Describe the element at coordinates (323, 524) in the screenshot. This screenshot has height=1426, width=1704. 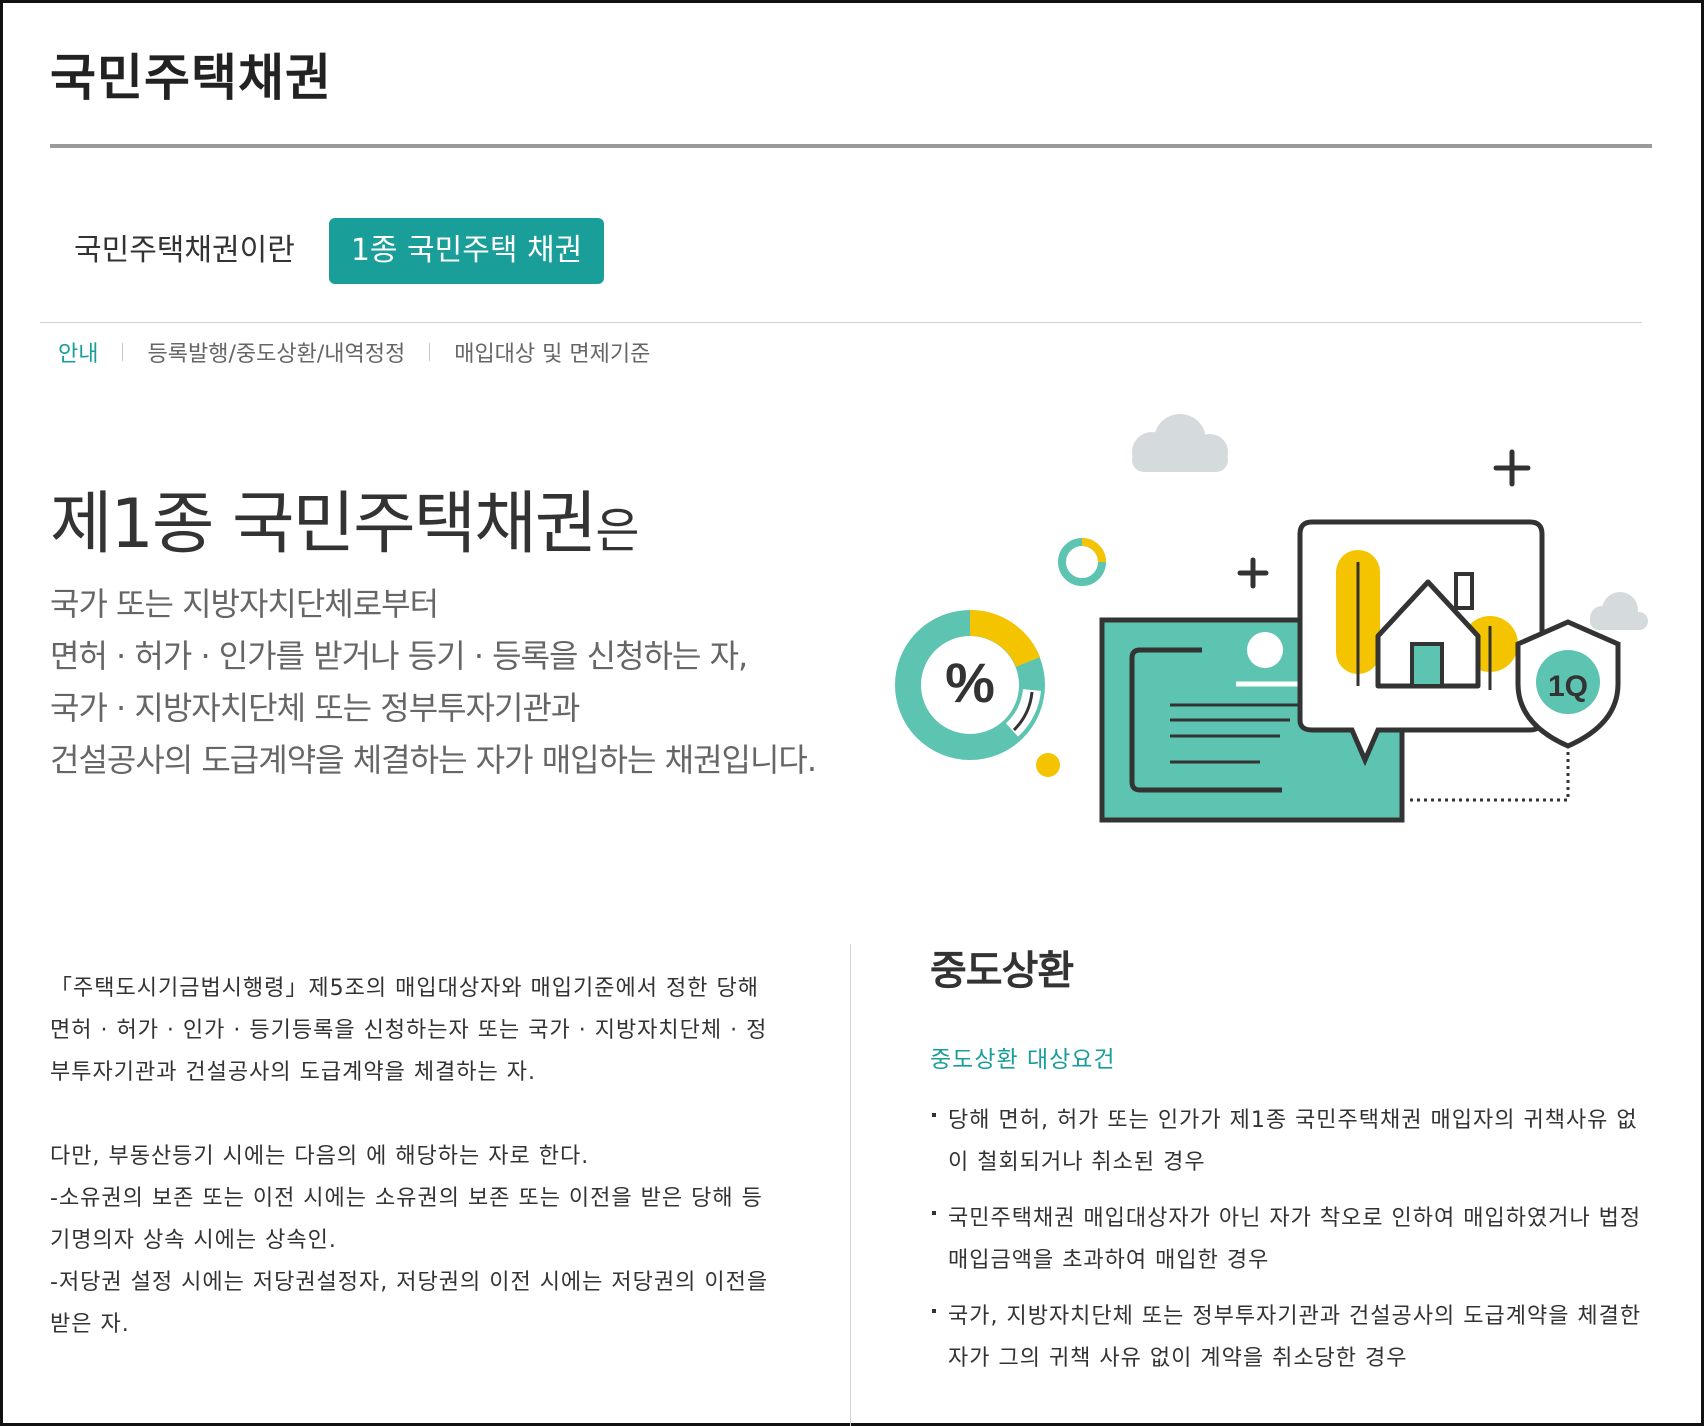
I see `hero-heading-main: 제1종 국민주택채권` at that location.